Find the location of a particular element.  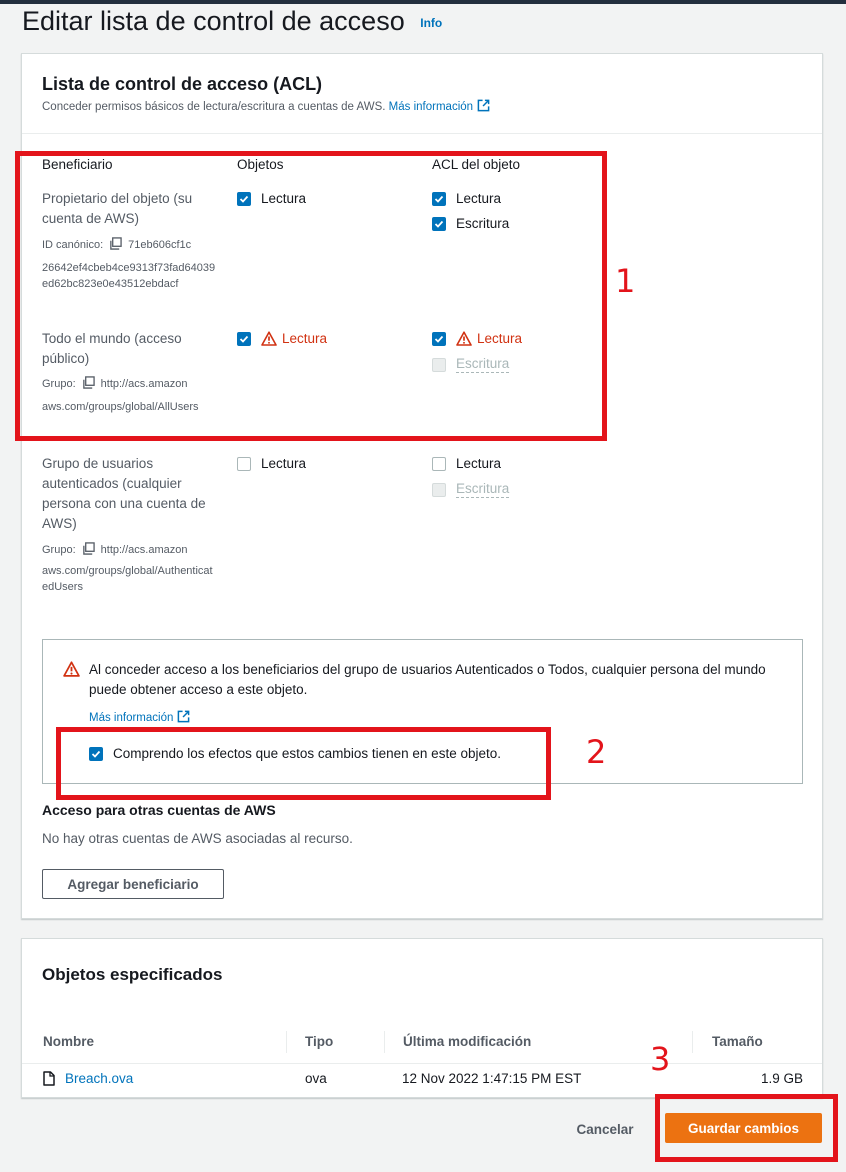

object-name-link: Breach.ova is located at coordinates (99, 1078).